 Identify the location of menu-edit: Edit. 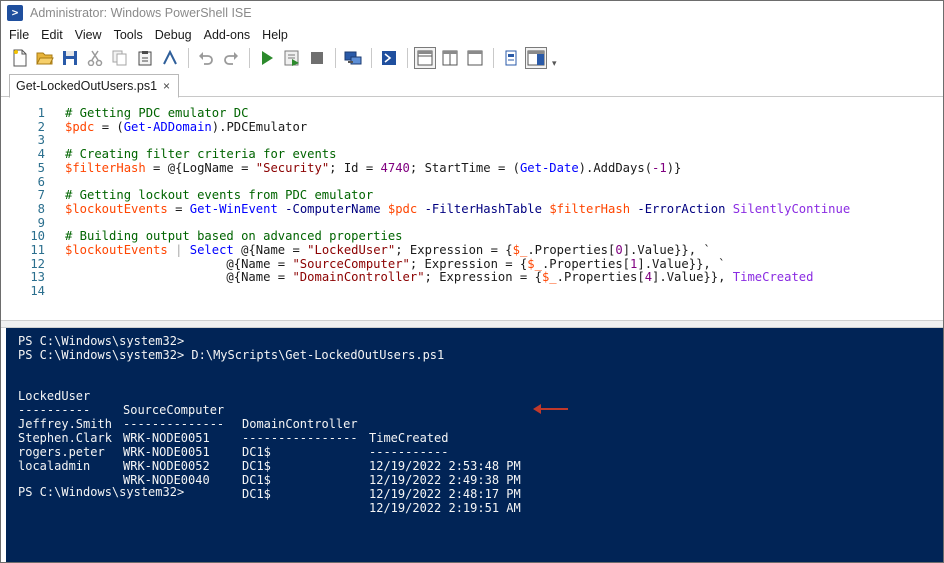
(52, 35).